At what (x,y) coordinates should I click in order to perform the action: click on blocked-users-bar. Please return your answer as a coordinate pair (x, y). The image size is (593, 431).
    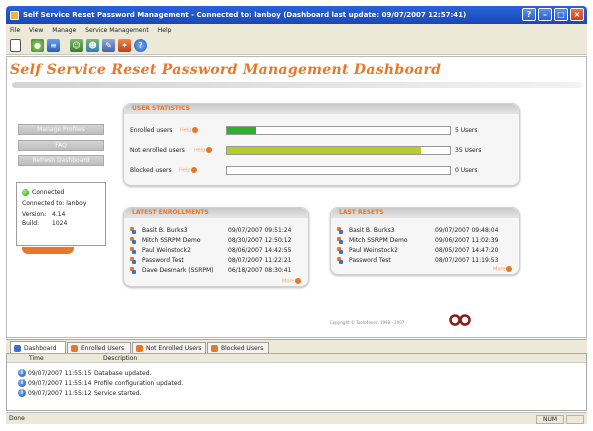
    Looking at the image, I should click on (338, 170).